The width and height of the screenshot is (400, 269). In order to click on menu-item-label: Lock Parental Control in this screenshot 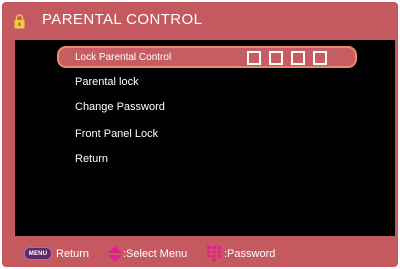, I will do `click(123, 57)`.